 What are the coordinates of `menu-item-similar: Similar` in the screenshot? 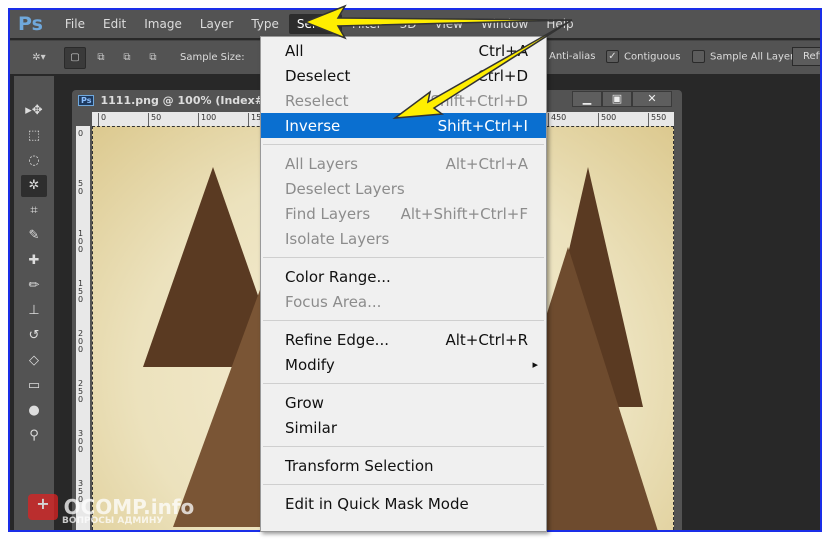 It's located at (403, 427).